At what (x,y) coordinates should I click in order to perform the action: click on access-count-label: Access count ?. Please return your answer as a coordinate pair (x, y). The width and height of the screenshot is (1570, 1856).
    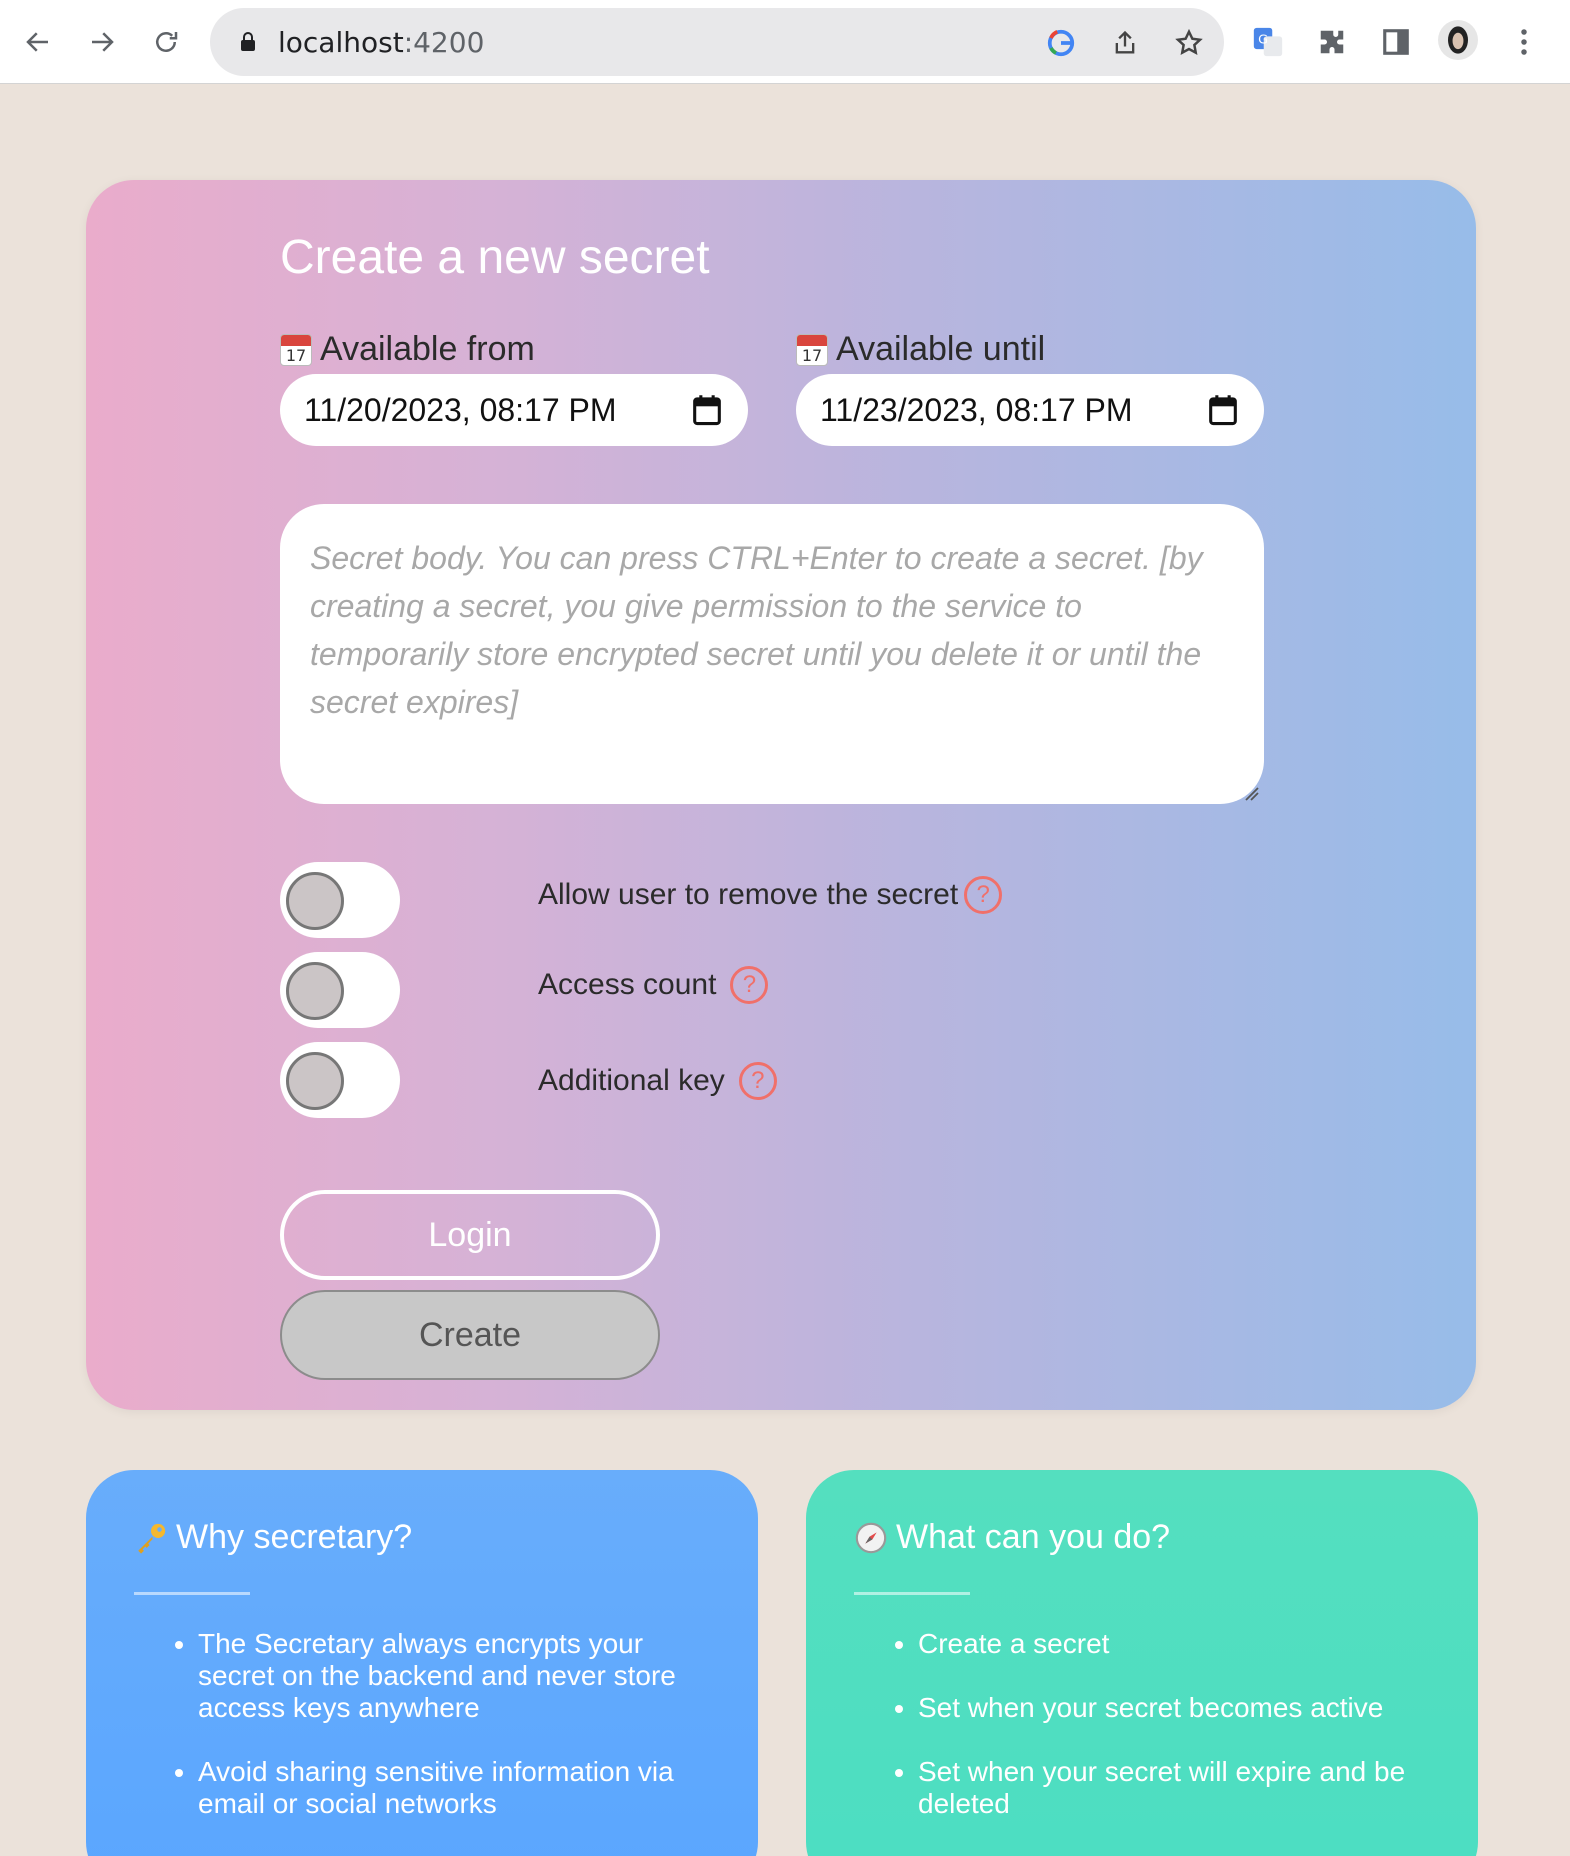
    Looking at the image, I should click on (653, 985).